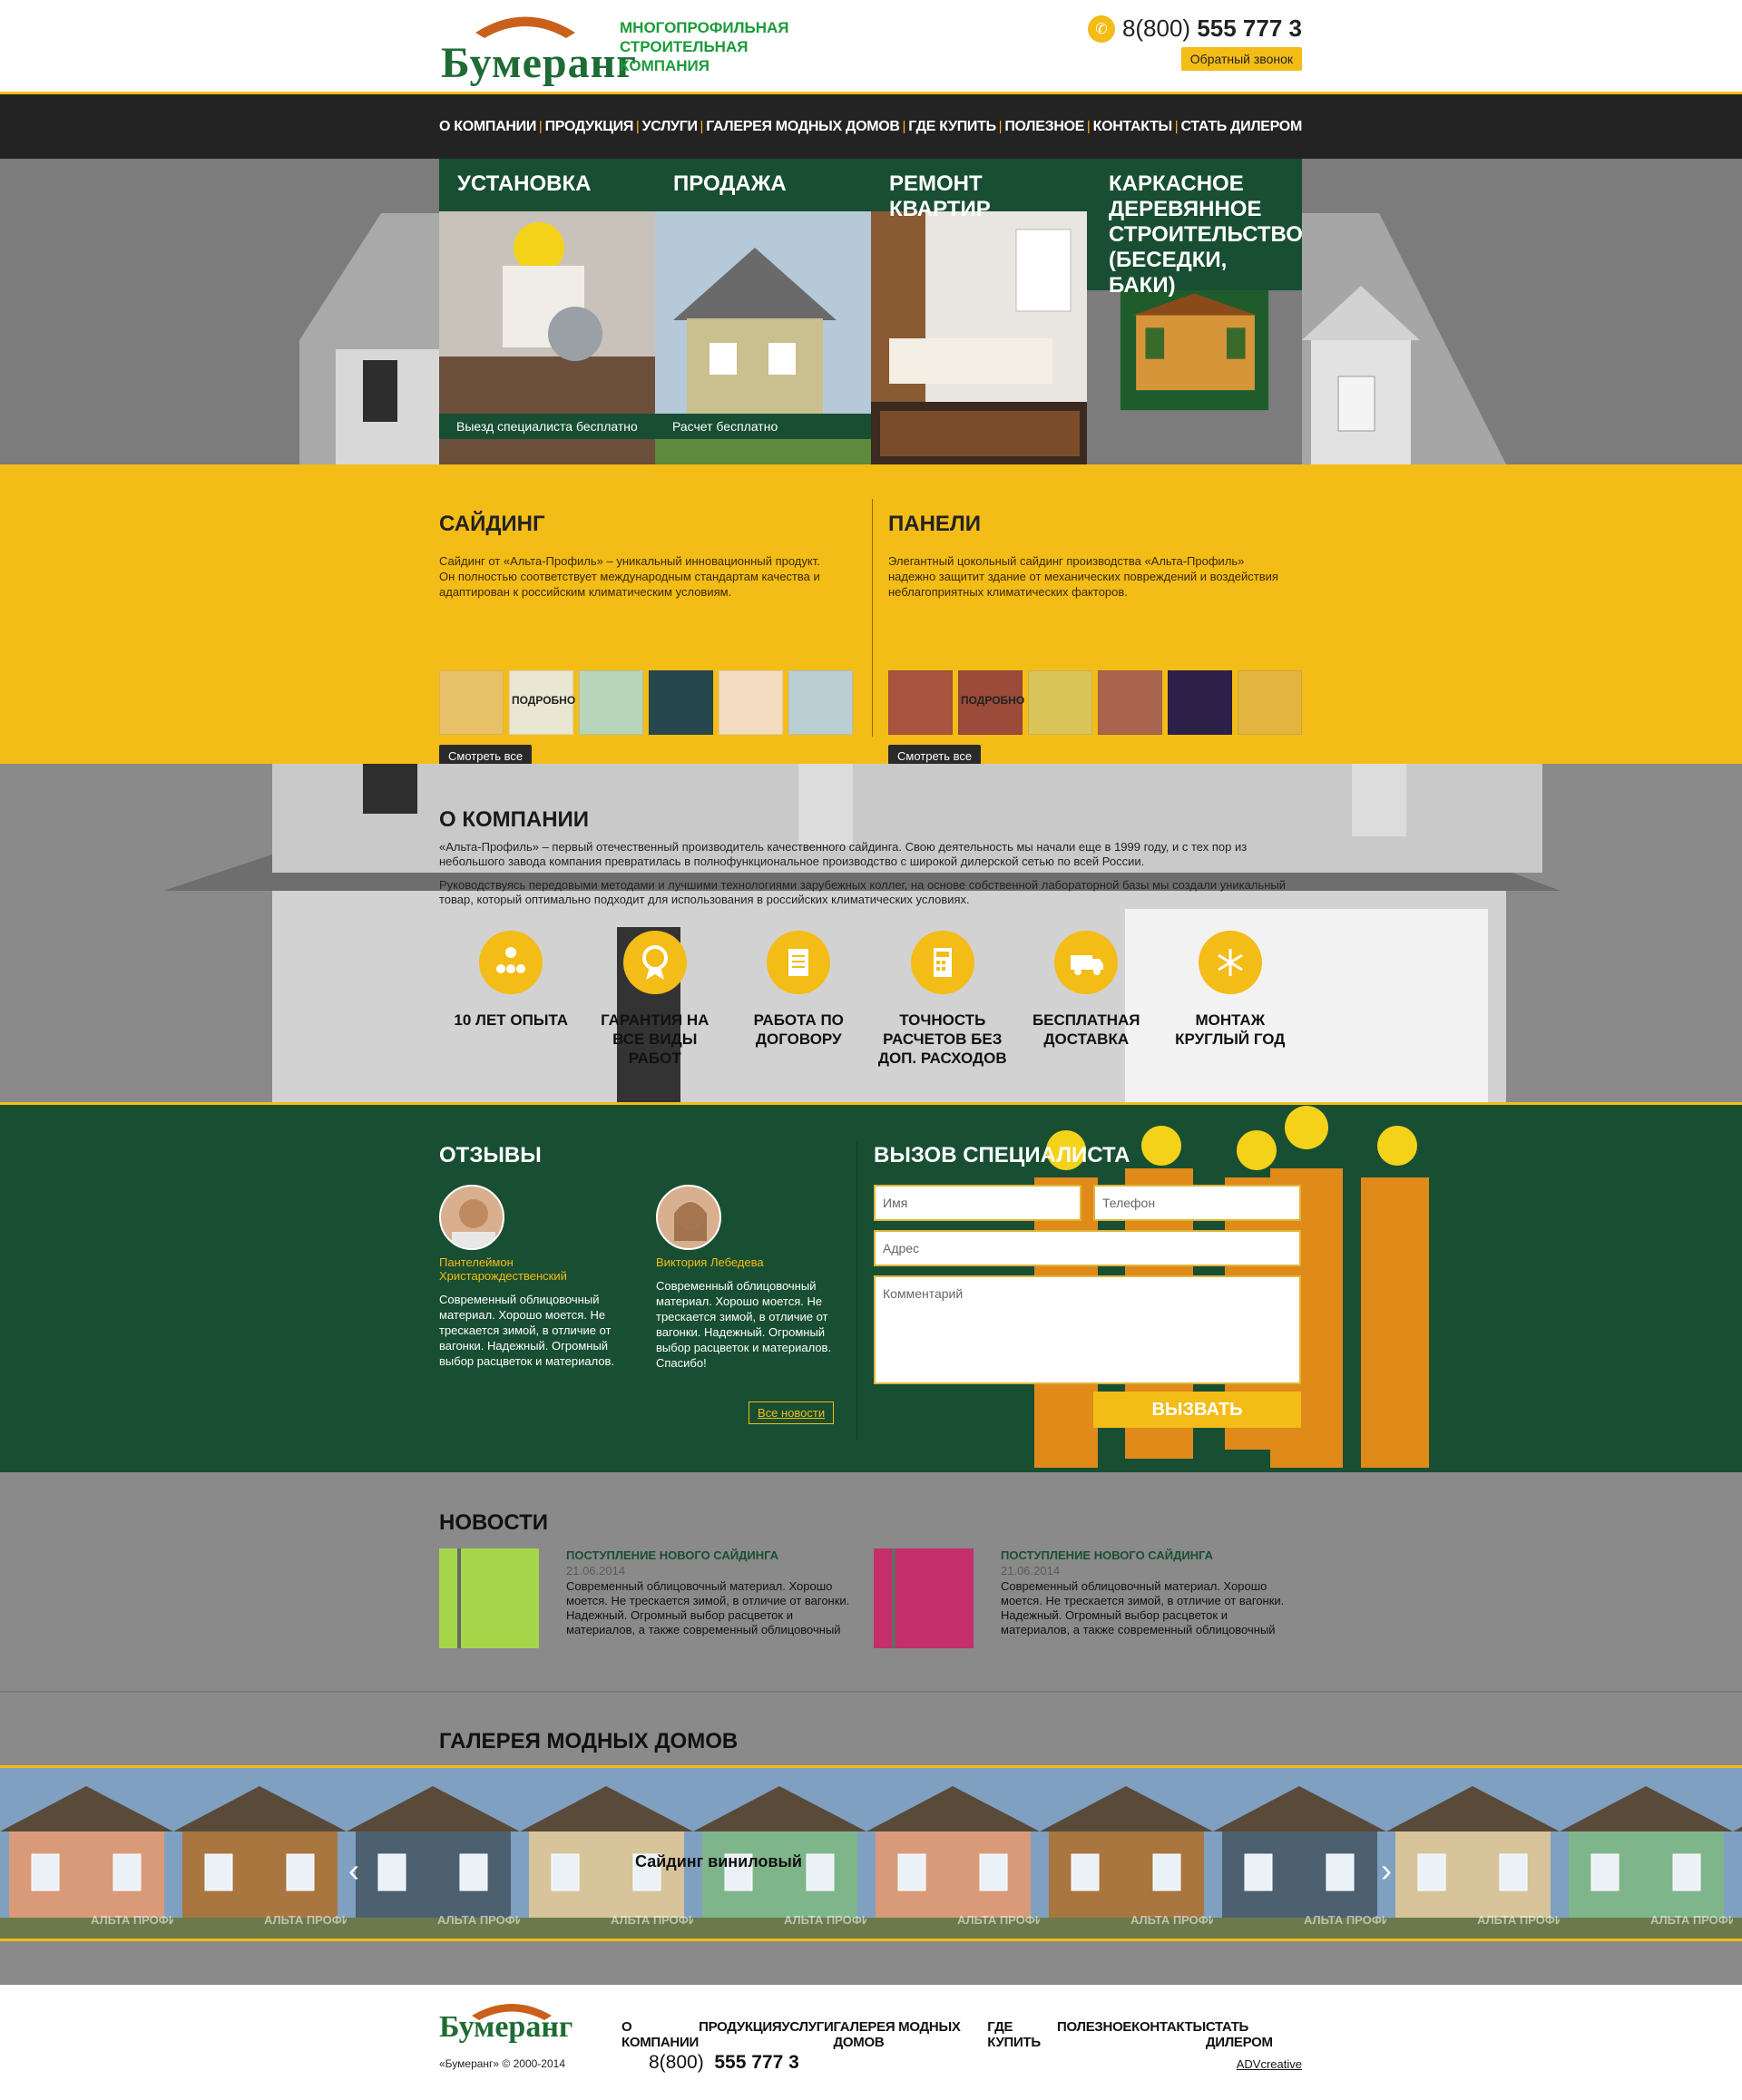 The width and height of the screenshot is (1742, 2100). What do you see at coordinates (1133, 127) in the screenshot?
I see `nav-item: Контакты` at bounding box center [1133, 127].